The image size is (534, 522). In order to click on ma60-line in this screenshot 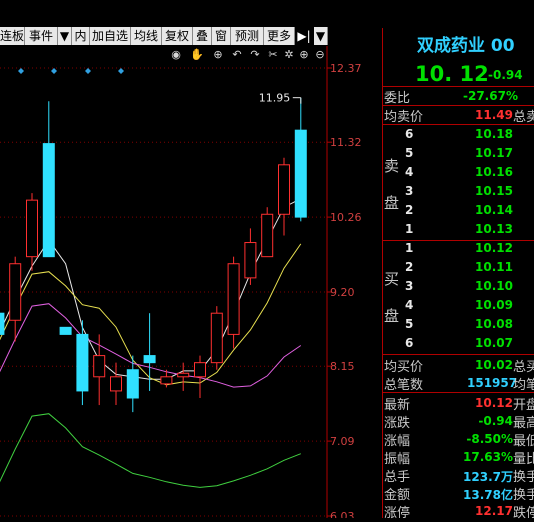, I will do `click(150, 450)`.